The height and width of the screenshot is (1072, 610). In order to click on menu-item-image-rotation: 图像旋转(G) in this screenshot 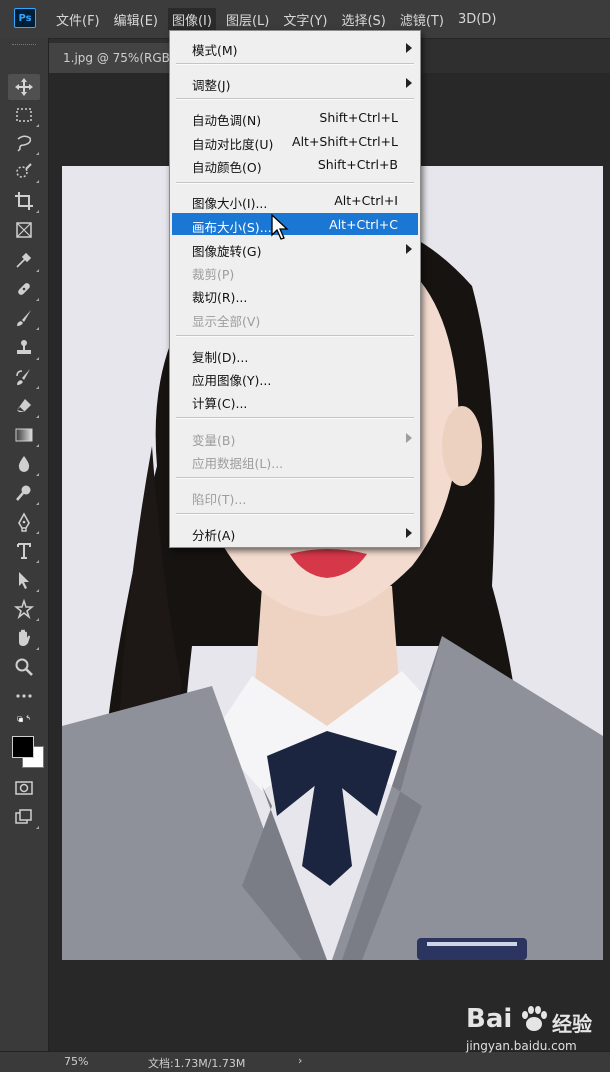, I will do `click(295, 248)`.